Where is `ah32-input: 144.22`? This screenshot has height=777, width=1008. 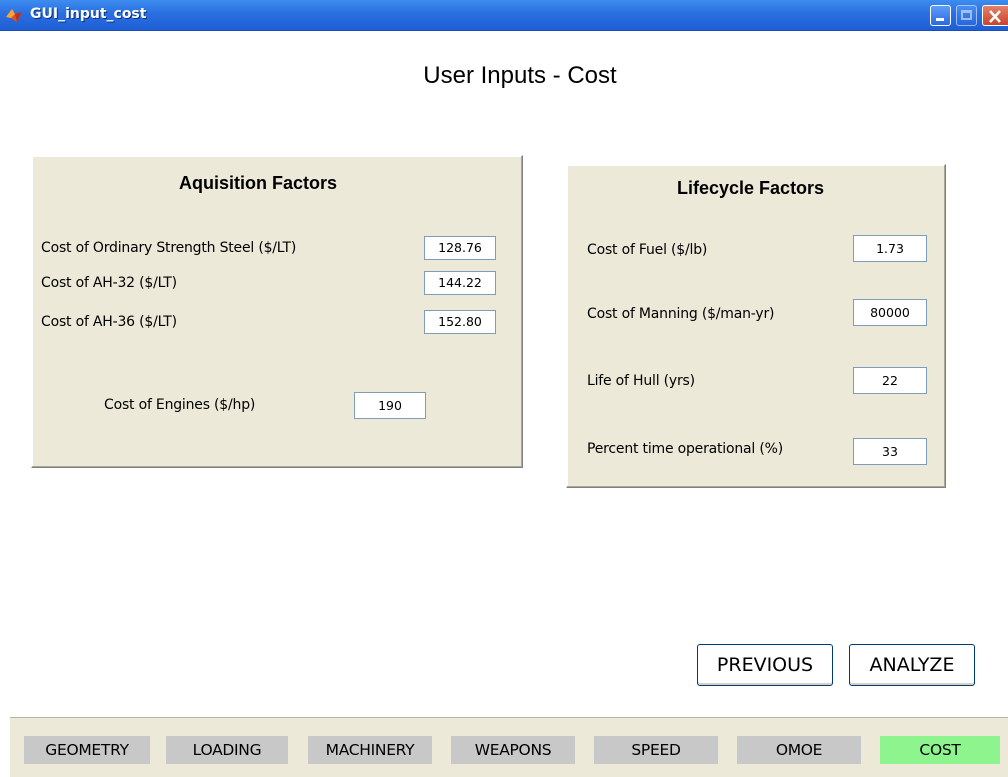 ah32-input: 144.22 is located at coordinates (460, 283).